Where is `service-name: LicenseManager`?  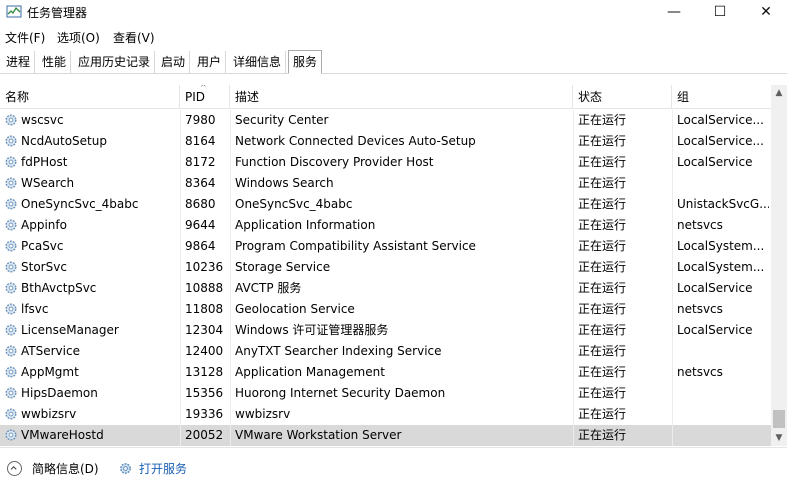 service-name: LicenseManager is located at coordinates (70, 330).